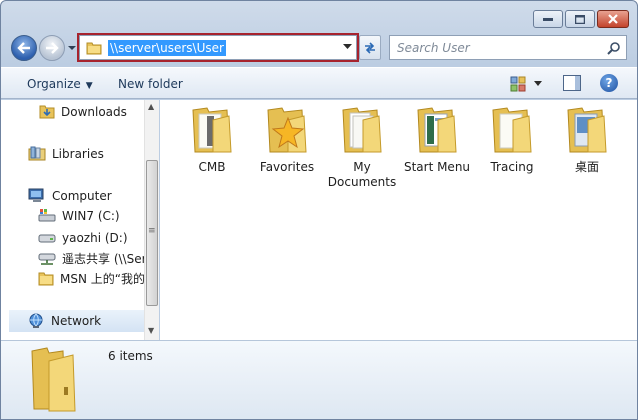 The height and width of the screenshot is (420, 638). Describe the element at coordinates (151, 220) in the screenshot. I see `nav-scrollbar: ▲ ≡ ▼` at that location.